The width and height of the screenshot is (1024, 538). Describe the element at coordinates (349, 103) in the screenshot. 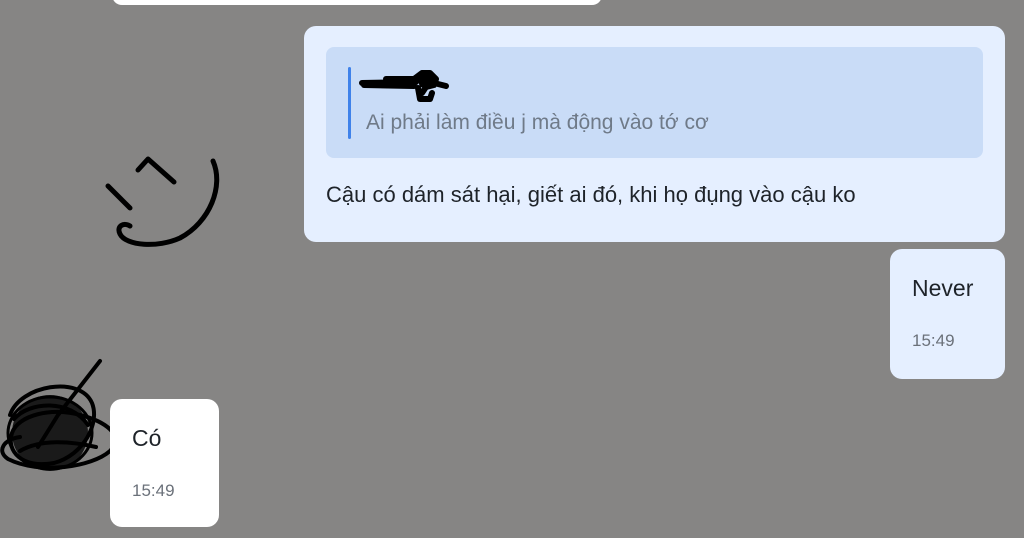

I see `quote-accent-bar` at that location.